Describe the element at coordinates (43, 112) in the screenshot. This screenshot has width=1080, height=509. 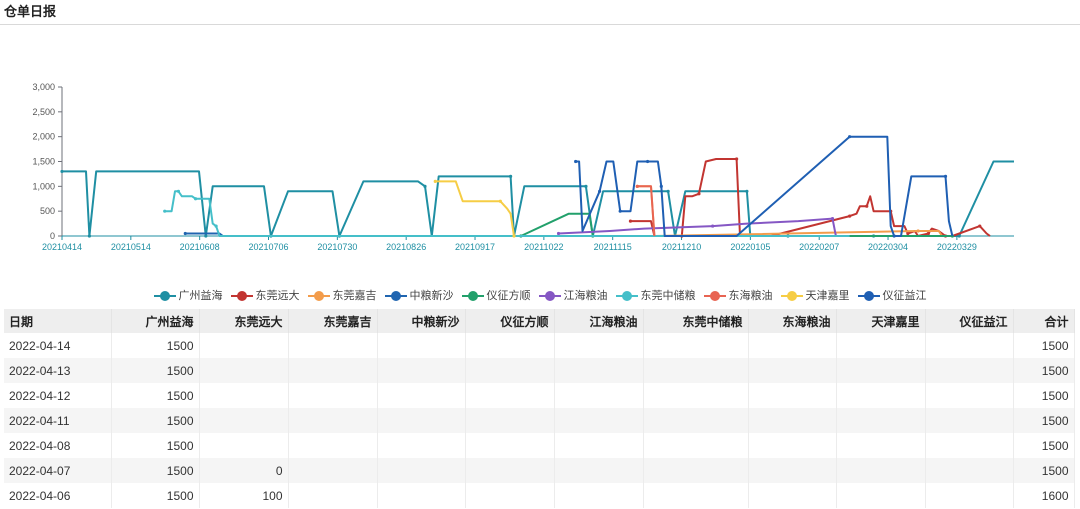
I see `y-tick-label: 2,500` at that location.